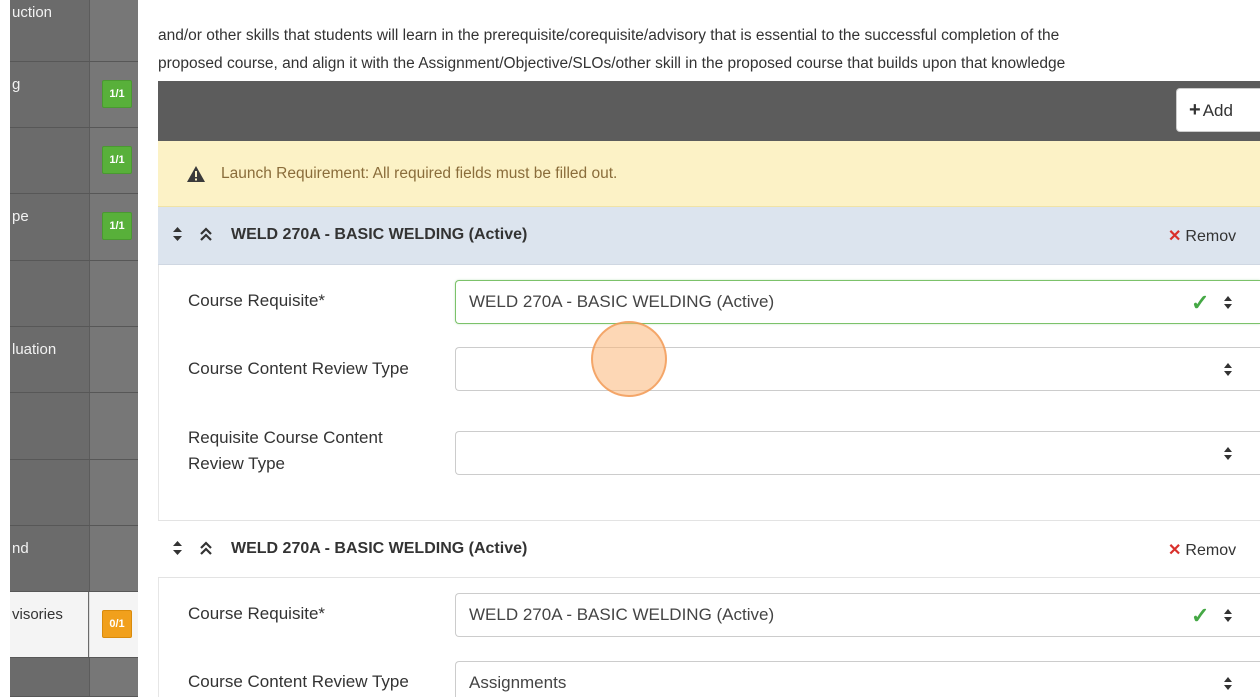 Image resolution: width=1260 pixels, height=697 pixels. What do you see at coordinates (1195, 110) in the screenshot?
I see `plus-icon: +` at bounding box center [1195, 110].